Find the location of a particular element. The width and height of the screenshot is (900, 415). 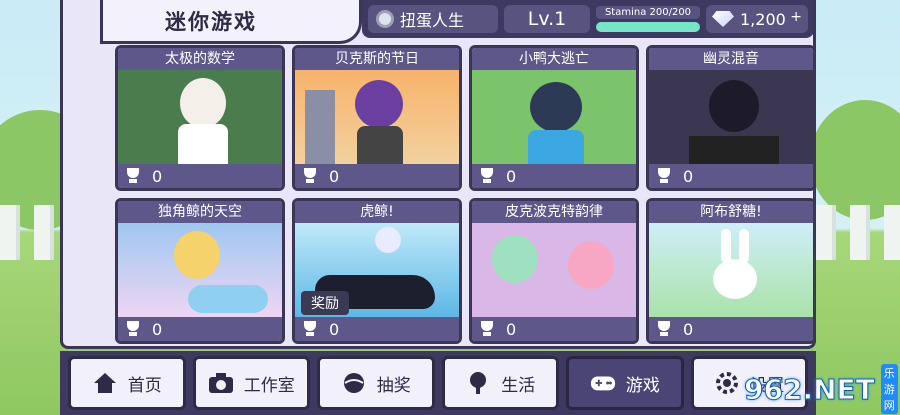

game-card: 独角鲸的天空 0 is located at coordinates (200, 271).